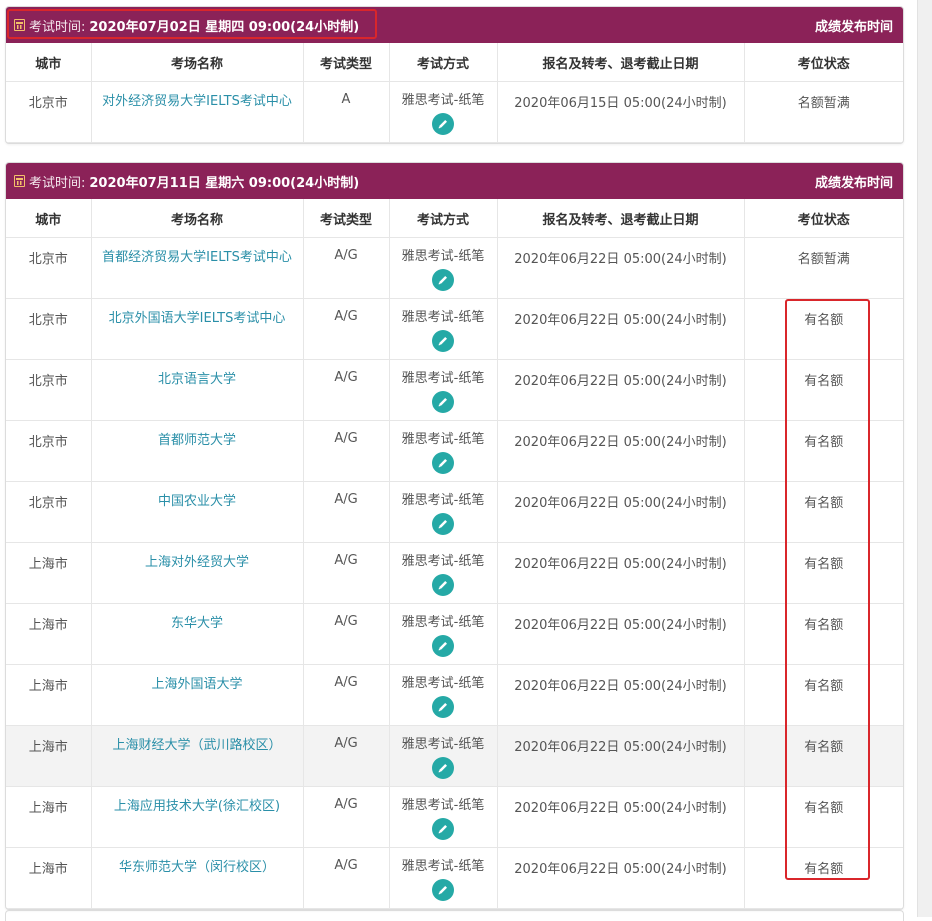 This screenshot has height=921, width=932. Describe the element at coordinates (454, 915) in the screenshot. I see `next-panel-edge` at that location.